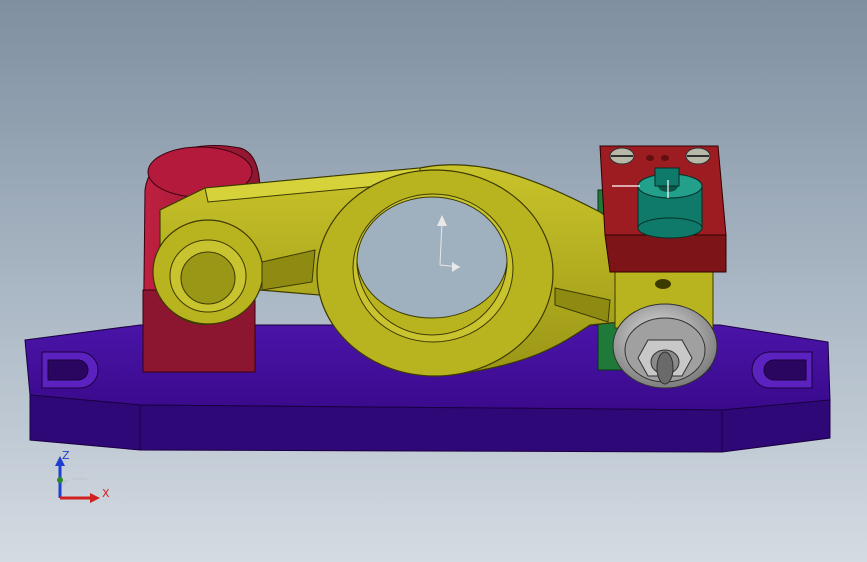 The width and height of the screenshot is (867, 562). I want to click on y-axis-indicator, so click(60, 480).